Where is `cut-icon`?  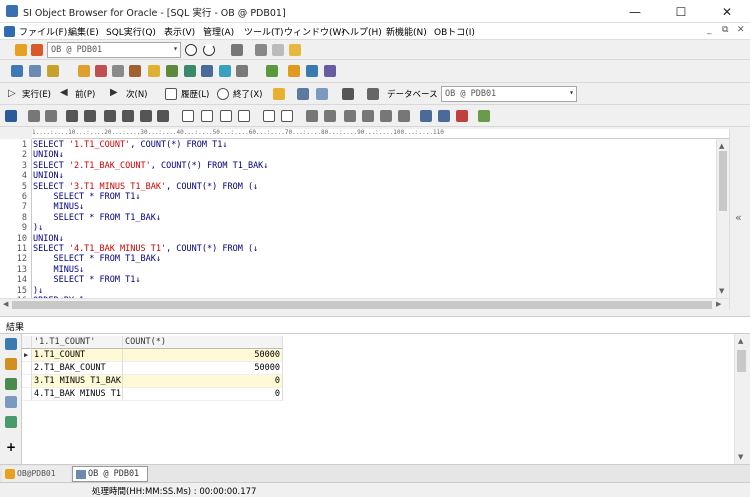 cut-icon is located at coordinates (261, 50).